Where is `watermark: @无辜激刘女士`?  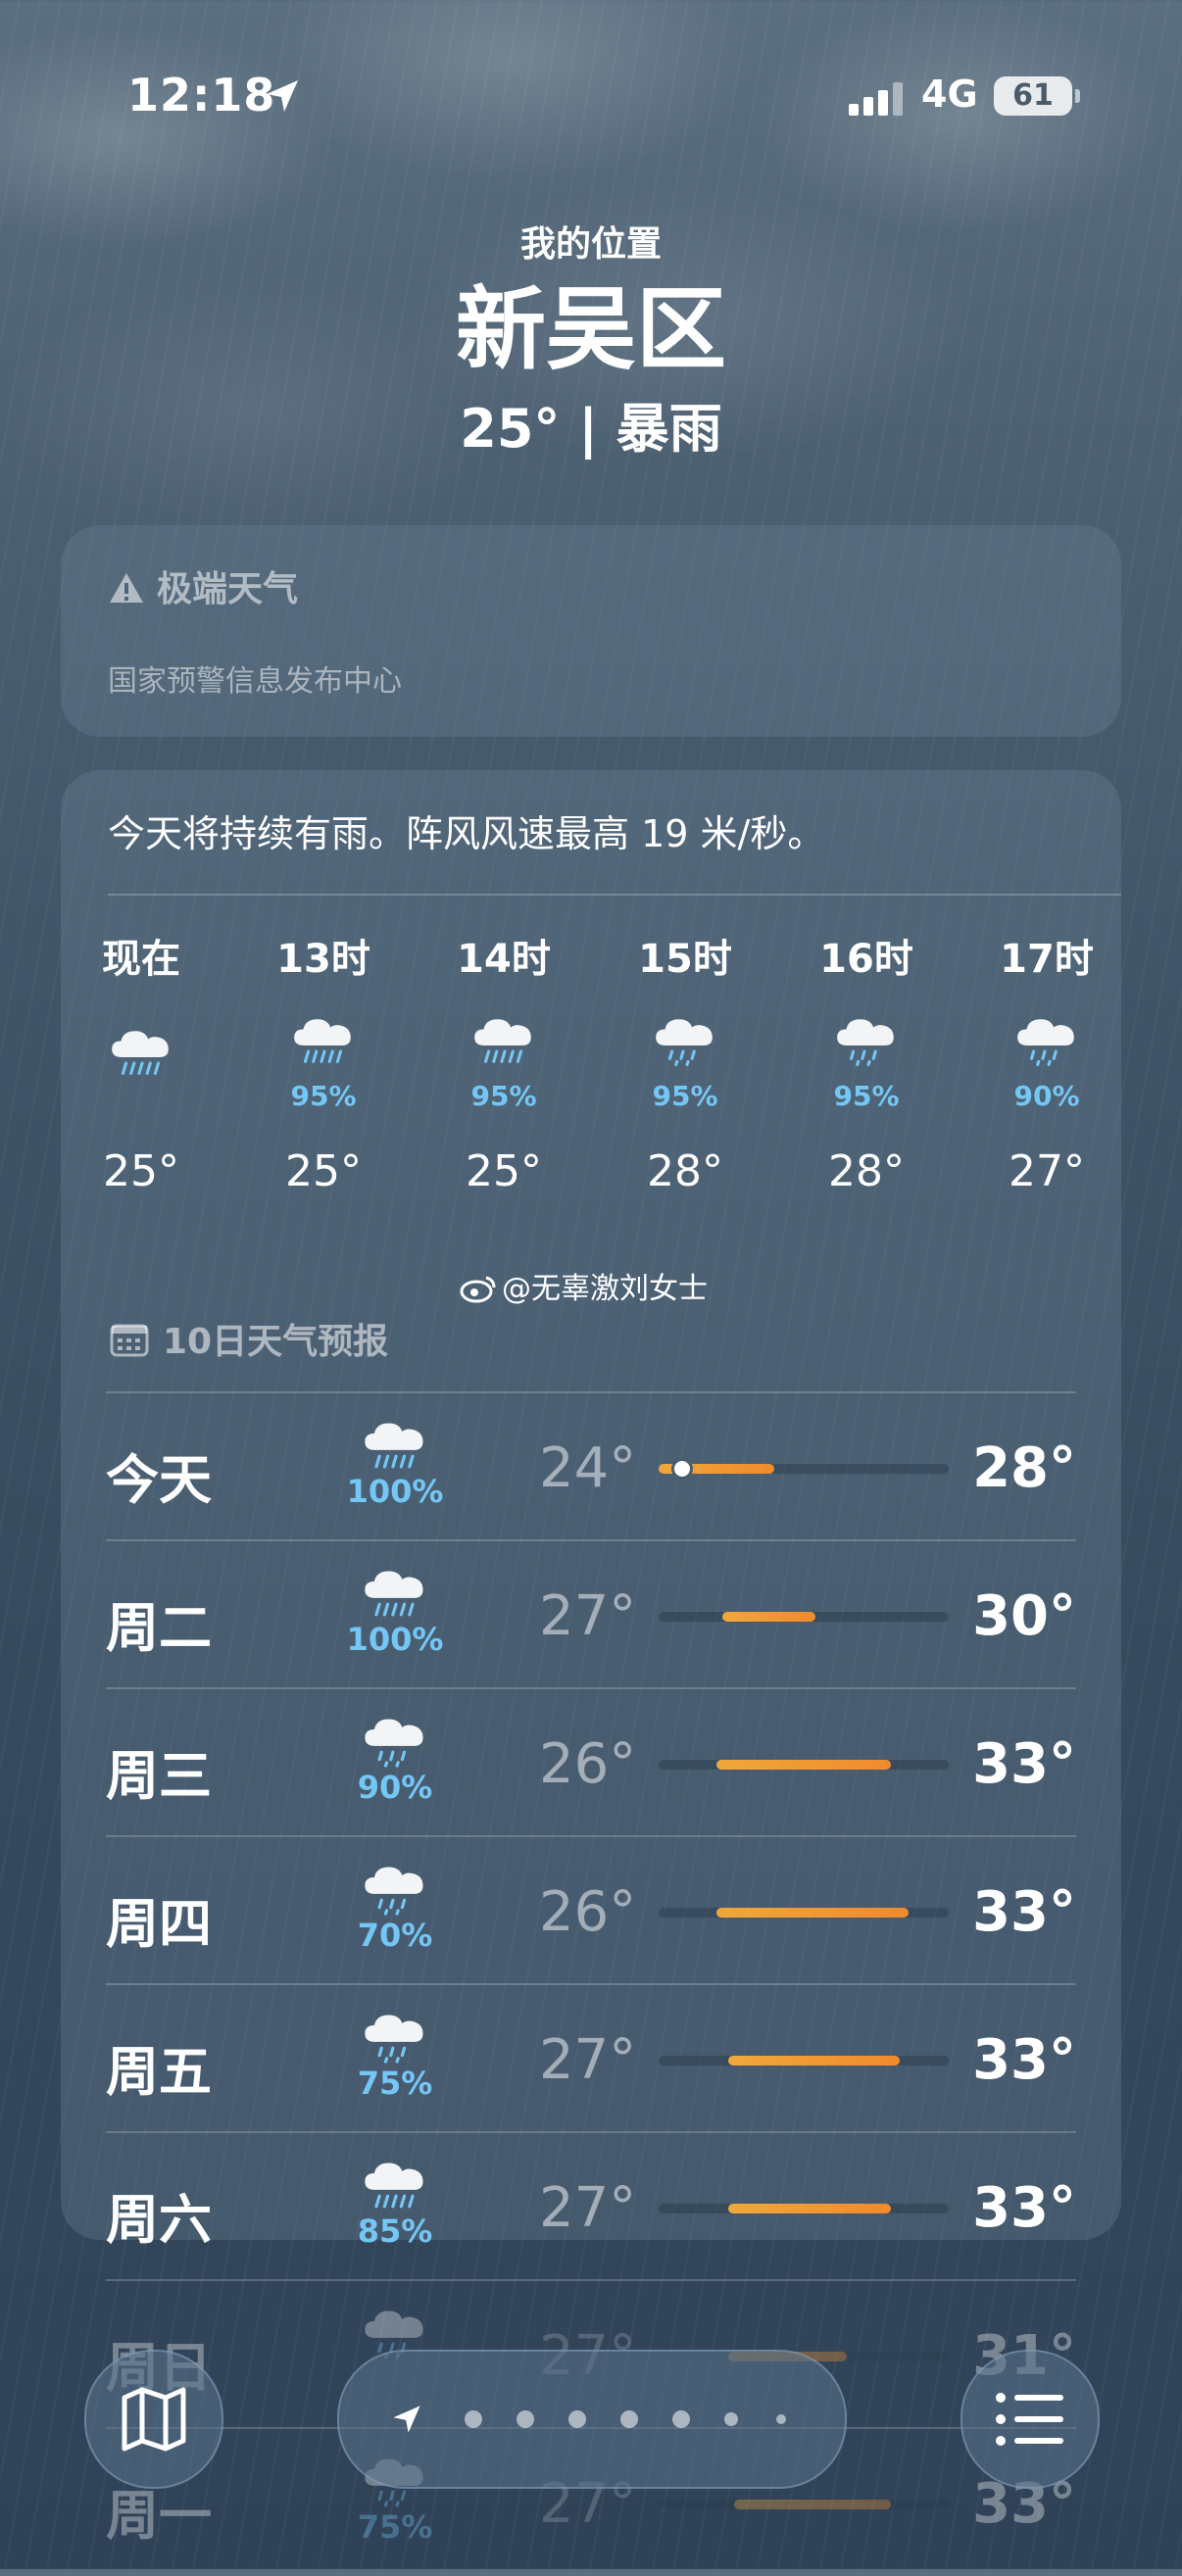 watermark: @无辜激刘女士 is located at coordinates (583, 1285).